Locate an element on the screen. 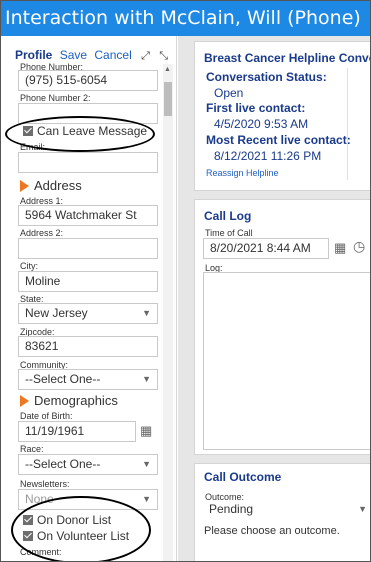  on-donor-list-label: On Donor List is located at coordinates (74, 520).